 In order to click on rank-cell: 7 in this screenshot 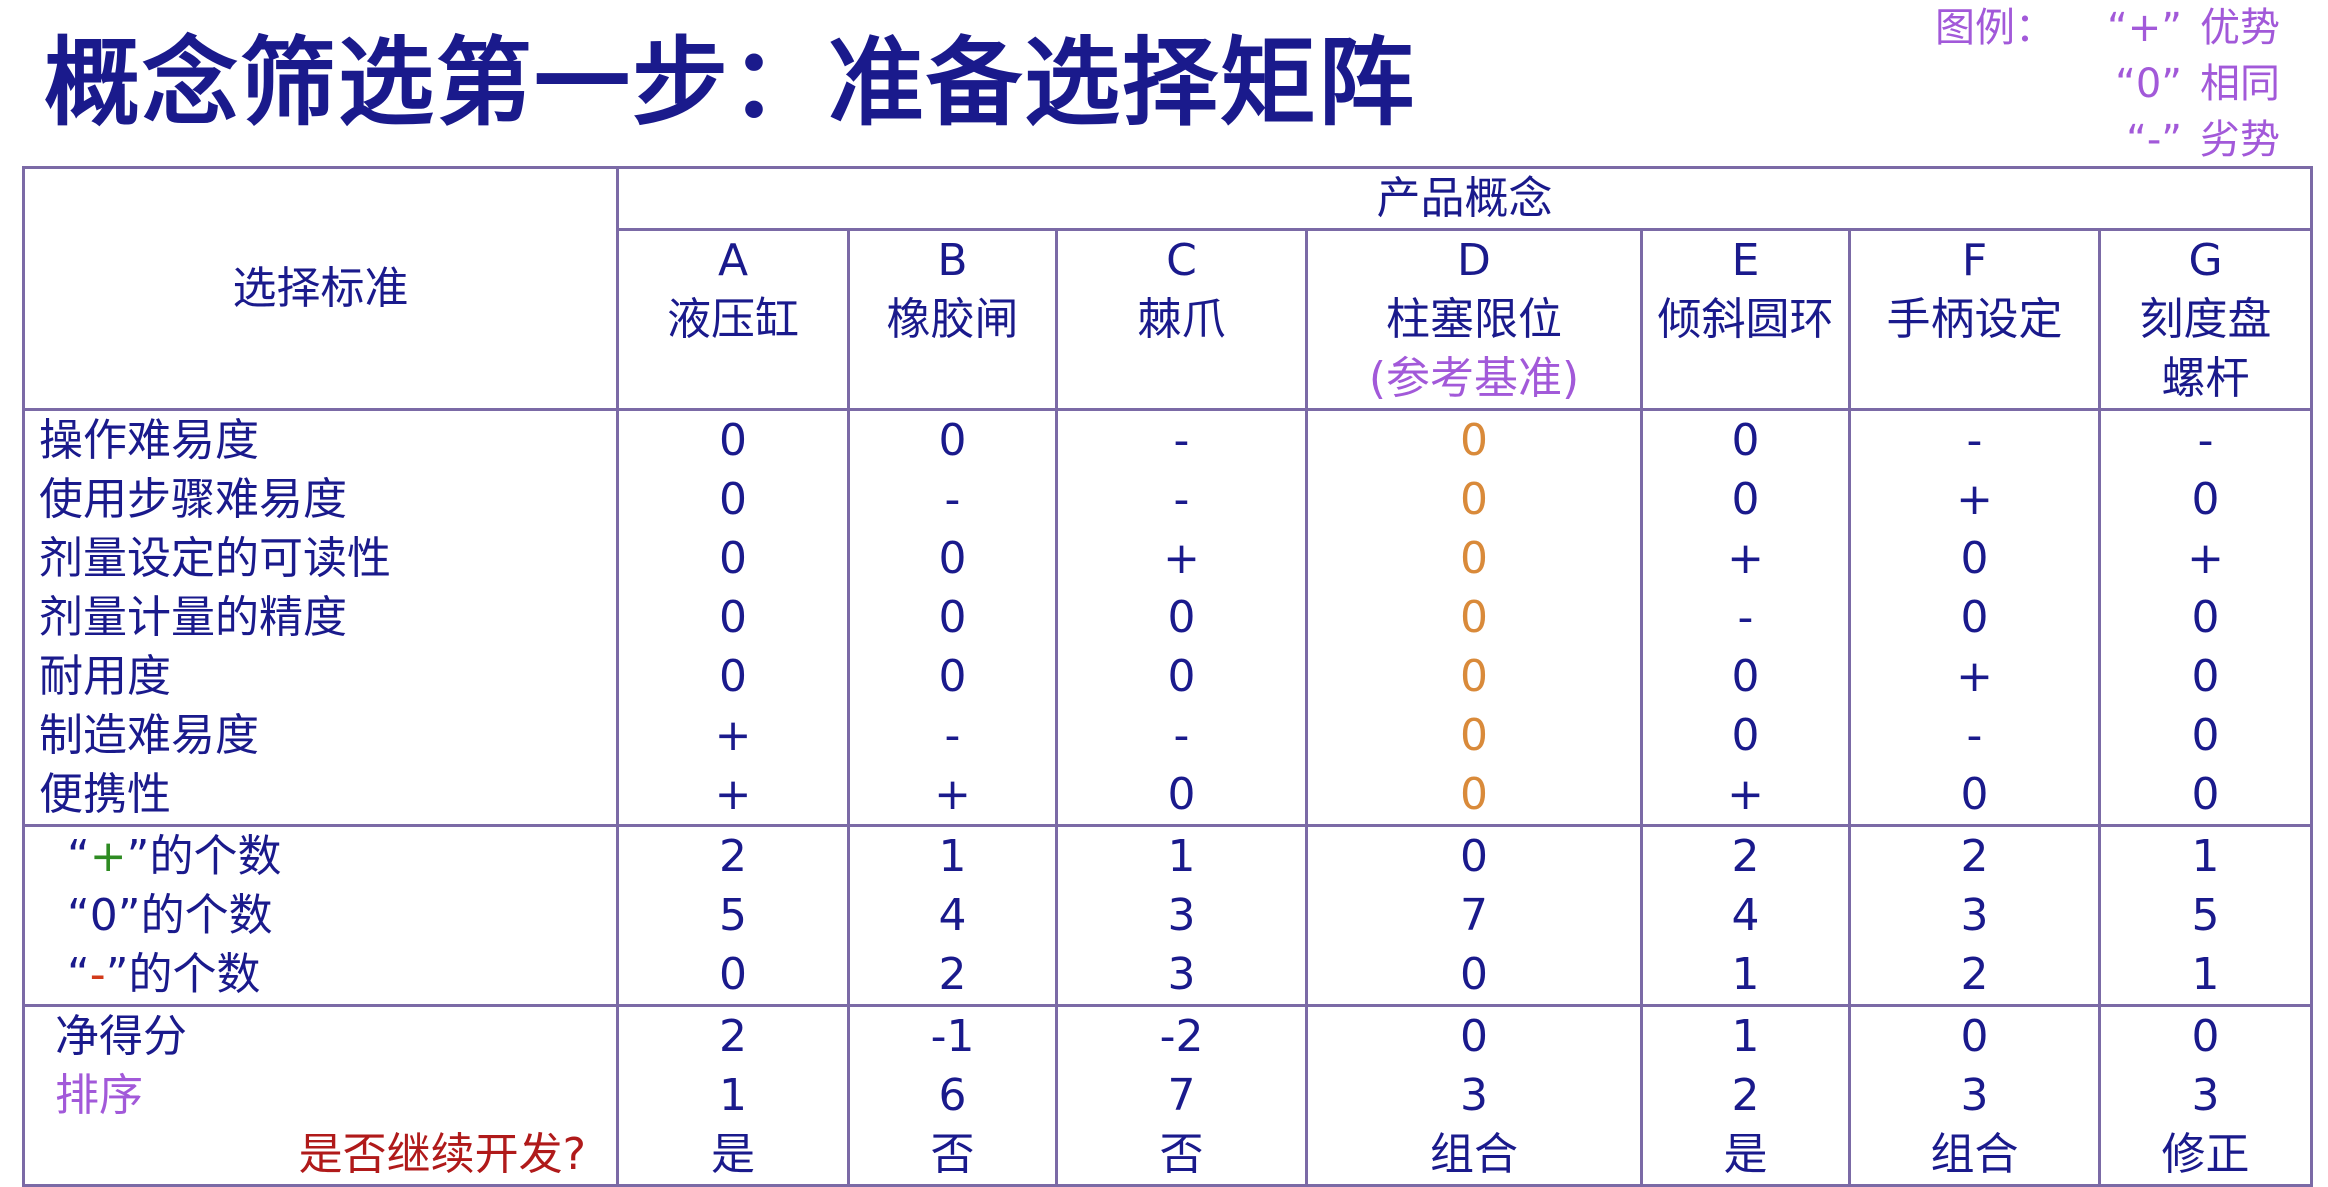, I will do `click(1181, 1095)`.